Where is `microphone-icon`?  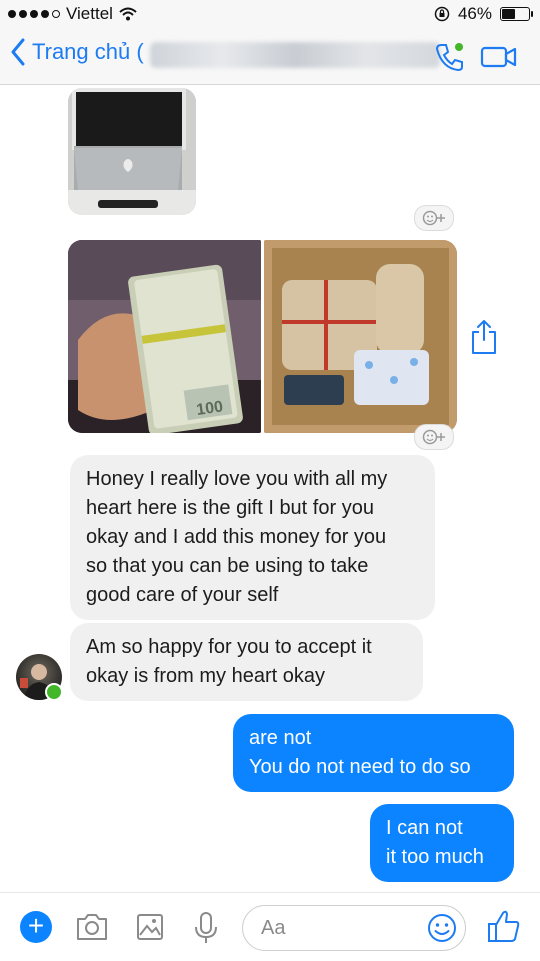
microphone-icon is located at coordinates (206, 927).